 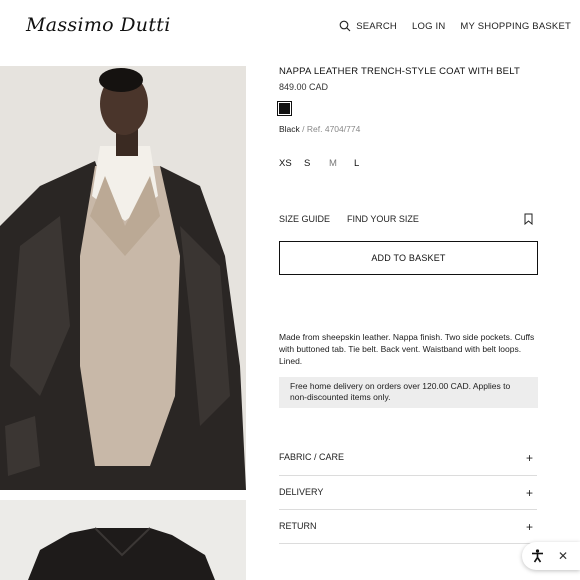 I want to click on accordion-return: RETURN +, so click(x=408, y=527).